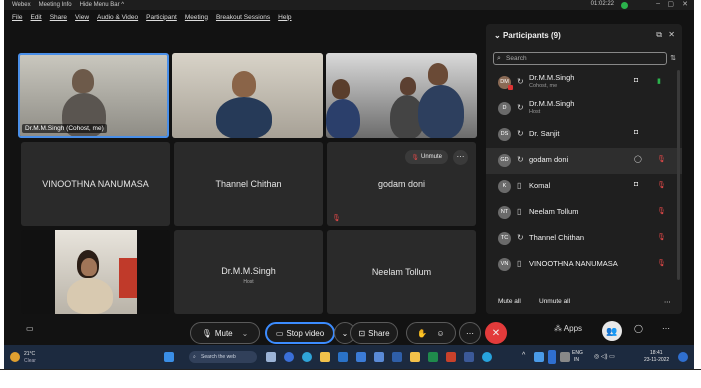 This screenshot has height=388, width=701. What do you see at coordinates (271, 357) in the screenshot?
I see `task-view-icon` at bounding box center [271, 357].